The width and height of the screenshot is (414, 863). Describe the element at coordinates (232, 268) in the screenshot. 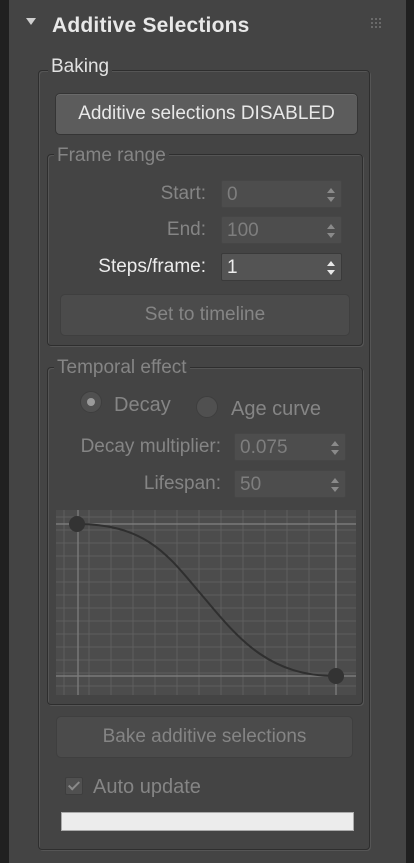

I see `steps-per-frame-value: 1` at that location.